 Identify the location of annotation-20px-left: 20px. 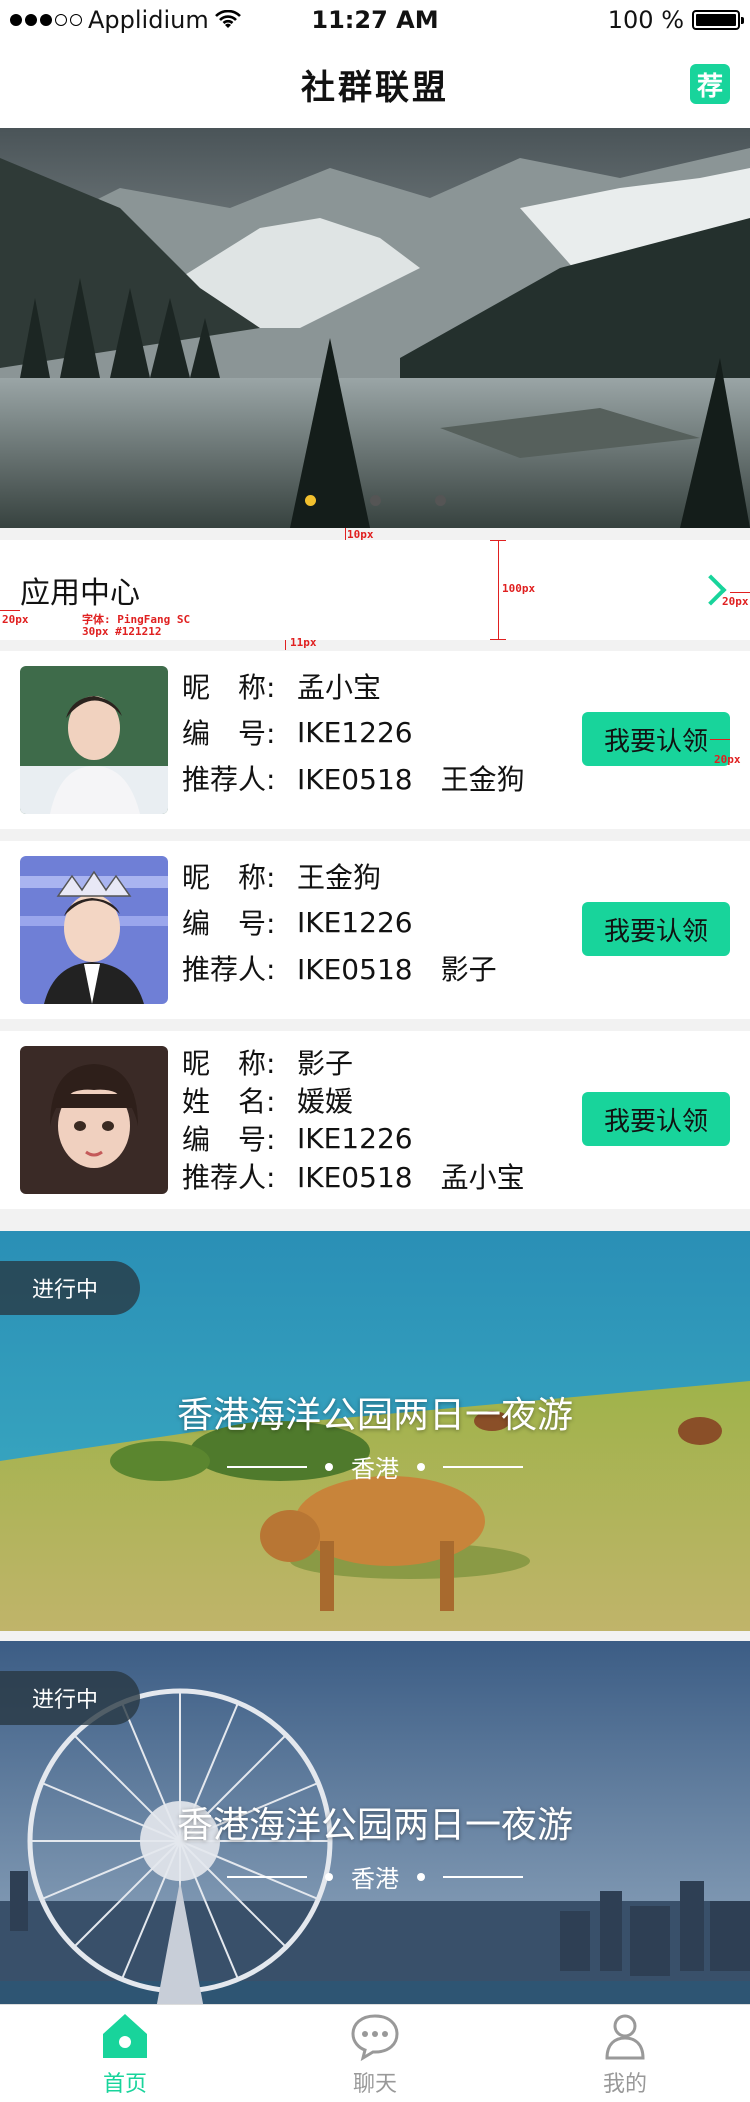
(15, 619).